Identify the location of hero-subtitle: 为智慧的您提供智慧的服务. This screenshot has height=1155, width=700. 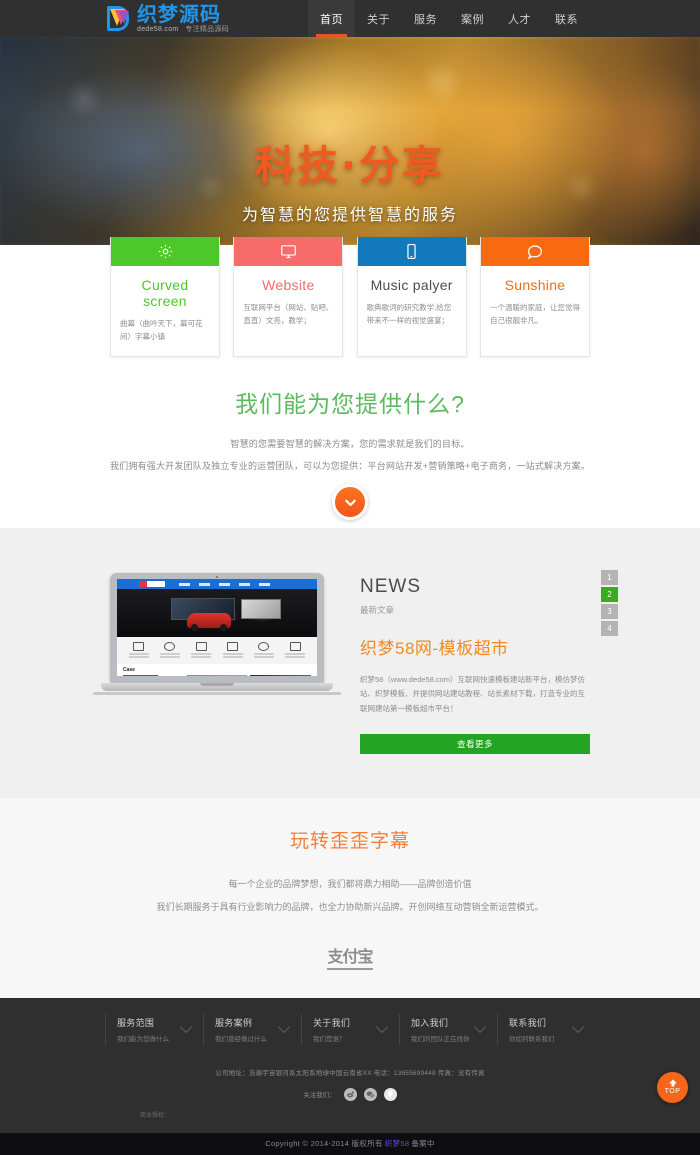
(349, 215).